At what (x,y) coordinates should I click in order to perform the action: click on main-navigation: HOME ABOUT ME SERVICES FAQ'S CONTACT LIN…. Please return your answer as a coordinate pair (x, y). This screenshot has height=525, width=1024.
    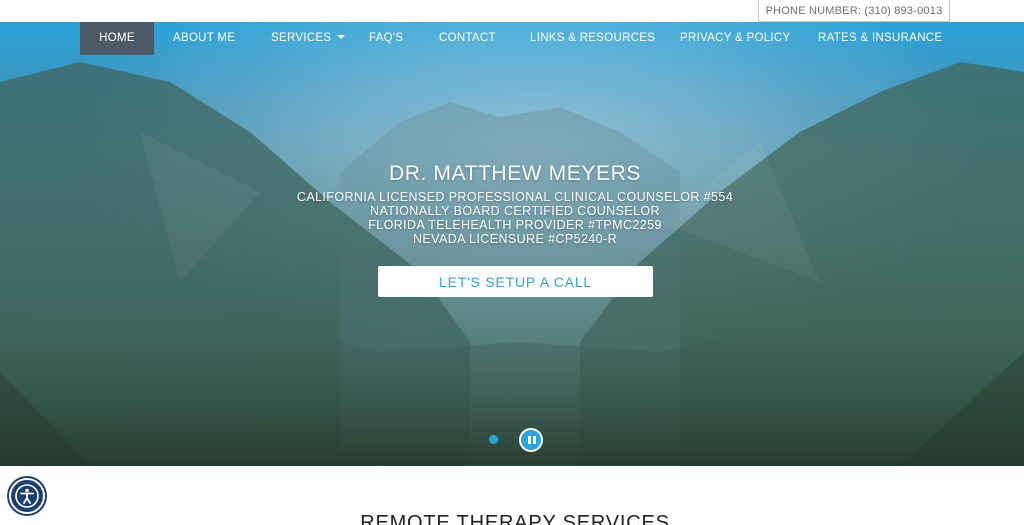
    Looking at the image, I should click on (512, 38).